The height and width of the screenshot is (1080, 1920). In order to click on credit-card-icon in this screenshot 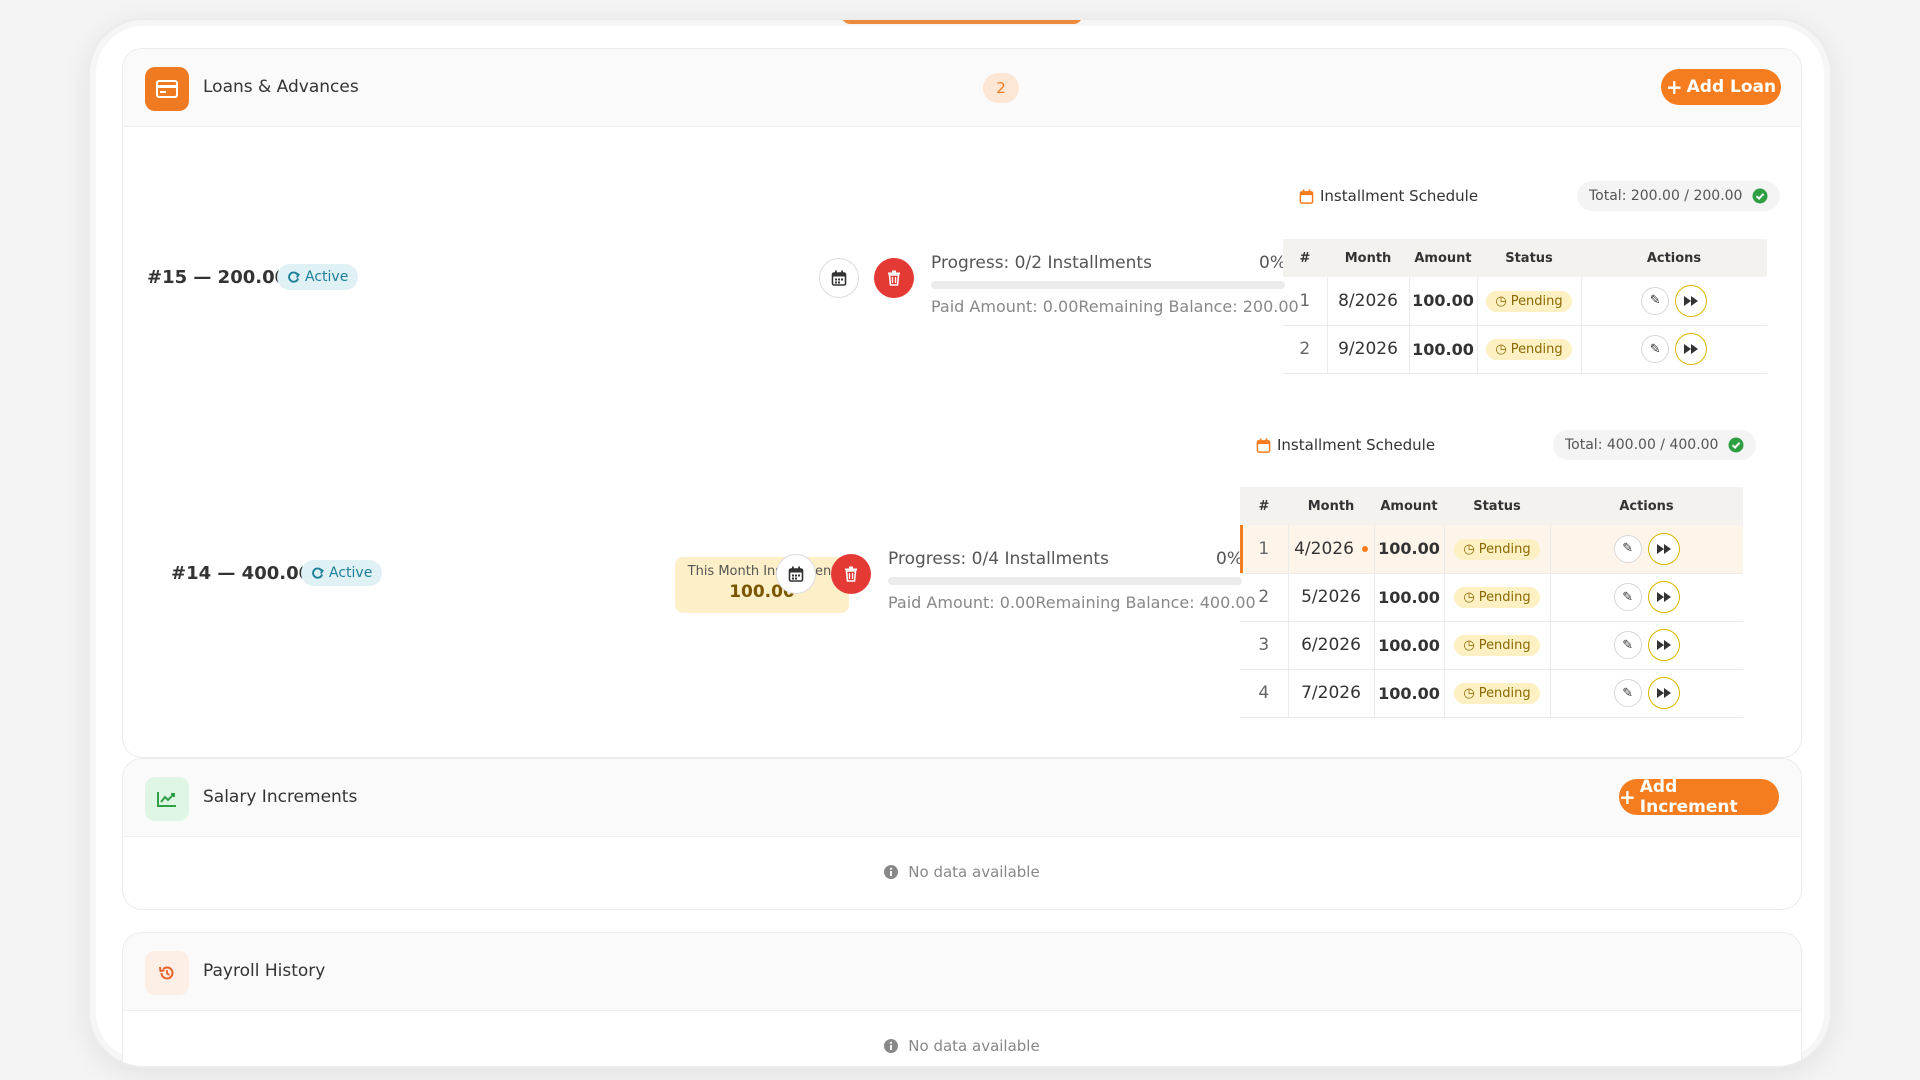, I will do `click(167, 89)`.